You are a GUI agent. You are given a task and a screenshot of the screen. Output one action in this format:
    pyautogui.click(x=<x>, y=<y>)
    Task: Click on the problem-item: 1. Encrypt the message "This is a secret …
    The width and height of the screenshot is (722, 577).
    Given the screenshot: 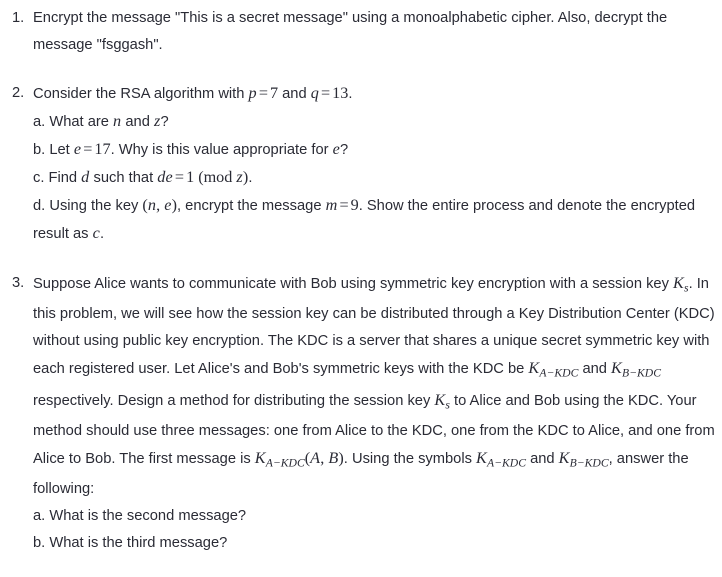 What is the action you would take?
    pyautogui.click(x=361, y=32)
    